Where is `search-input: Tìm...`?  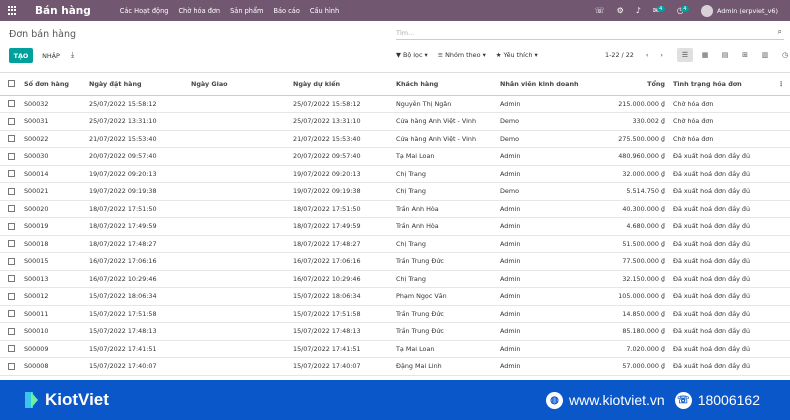
search-input: Tìm... is located at coordinates (405, 33).